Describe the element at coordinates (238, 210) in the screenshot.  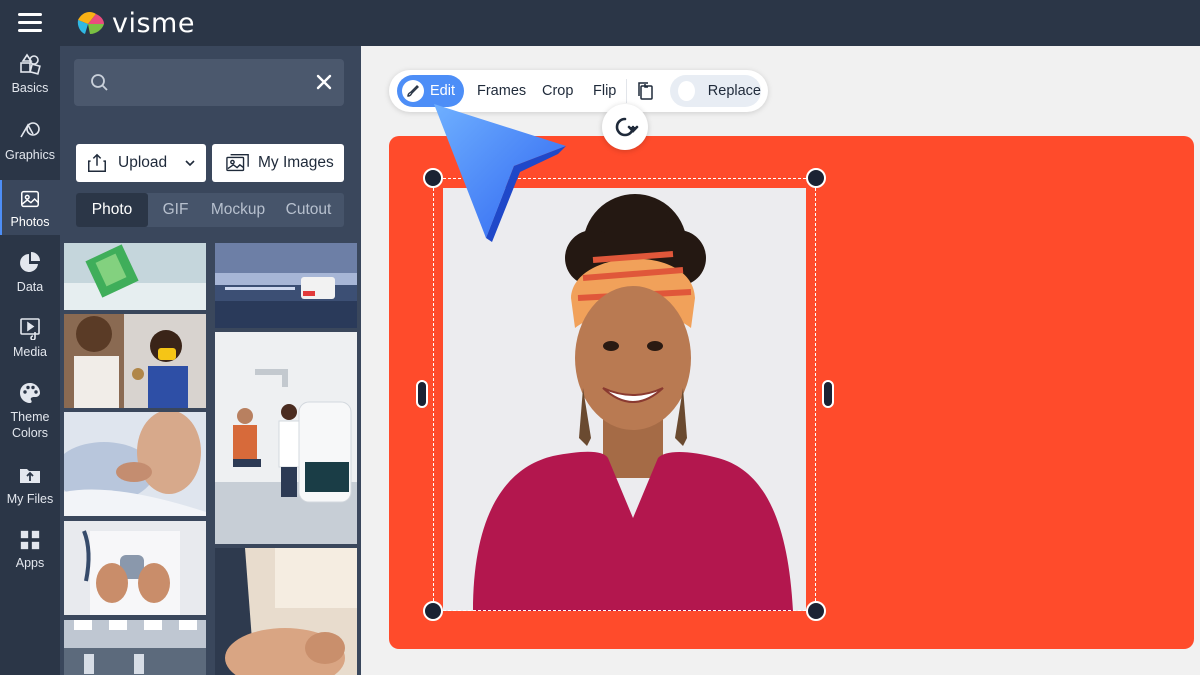
I see `tab-mockup: Mockup` at that location.